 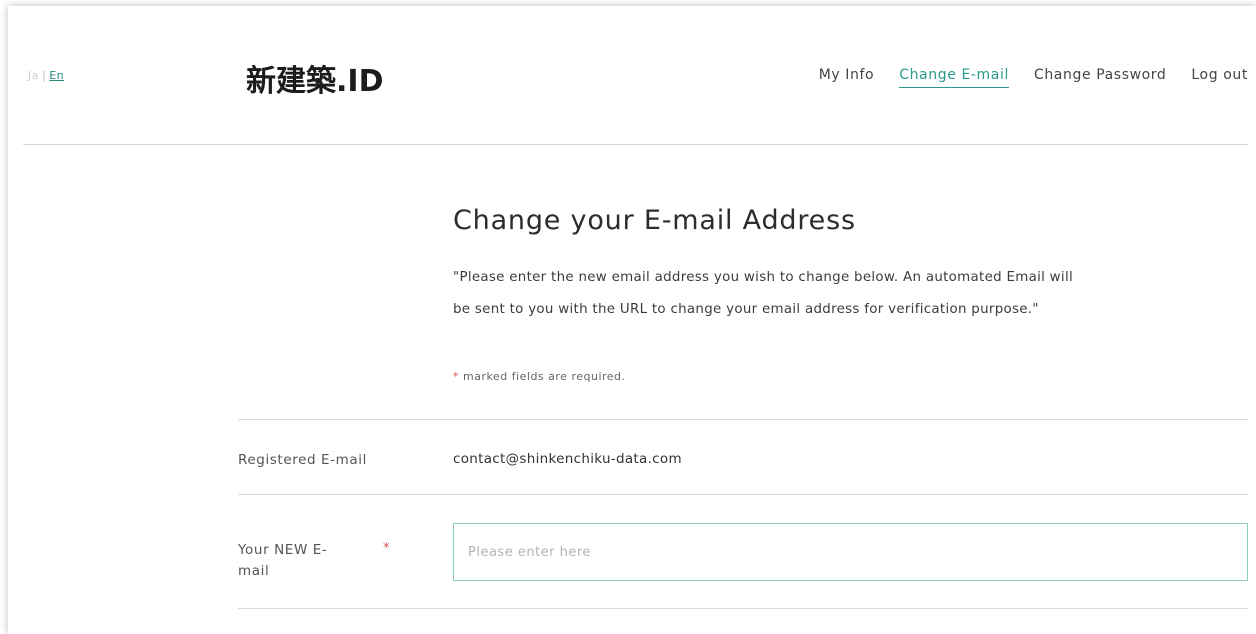 What do you see at coordinates (291, 81) in the screenshot?
I see `logo-kanji: 新建築` at bounding box center [291, 81].